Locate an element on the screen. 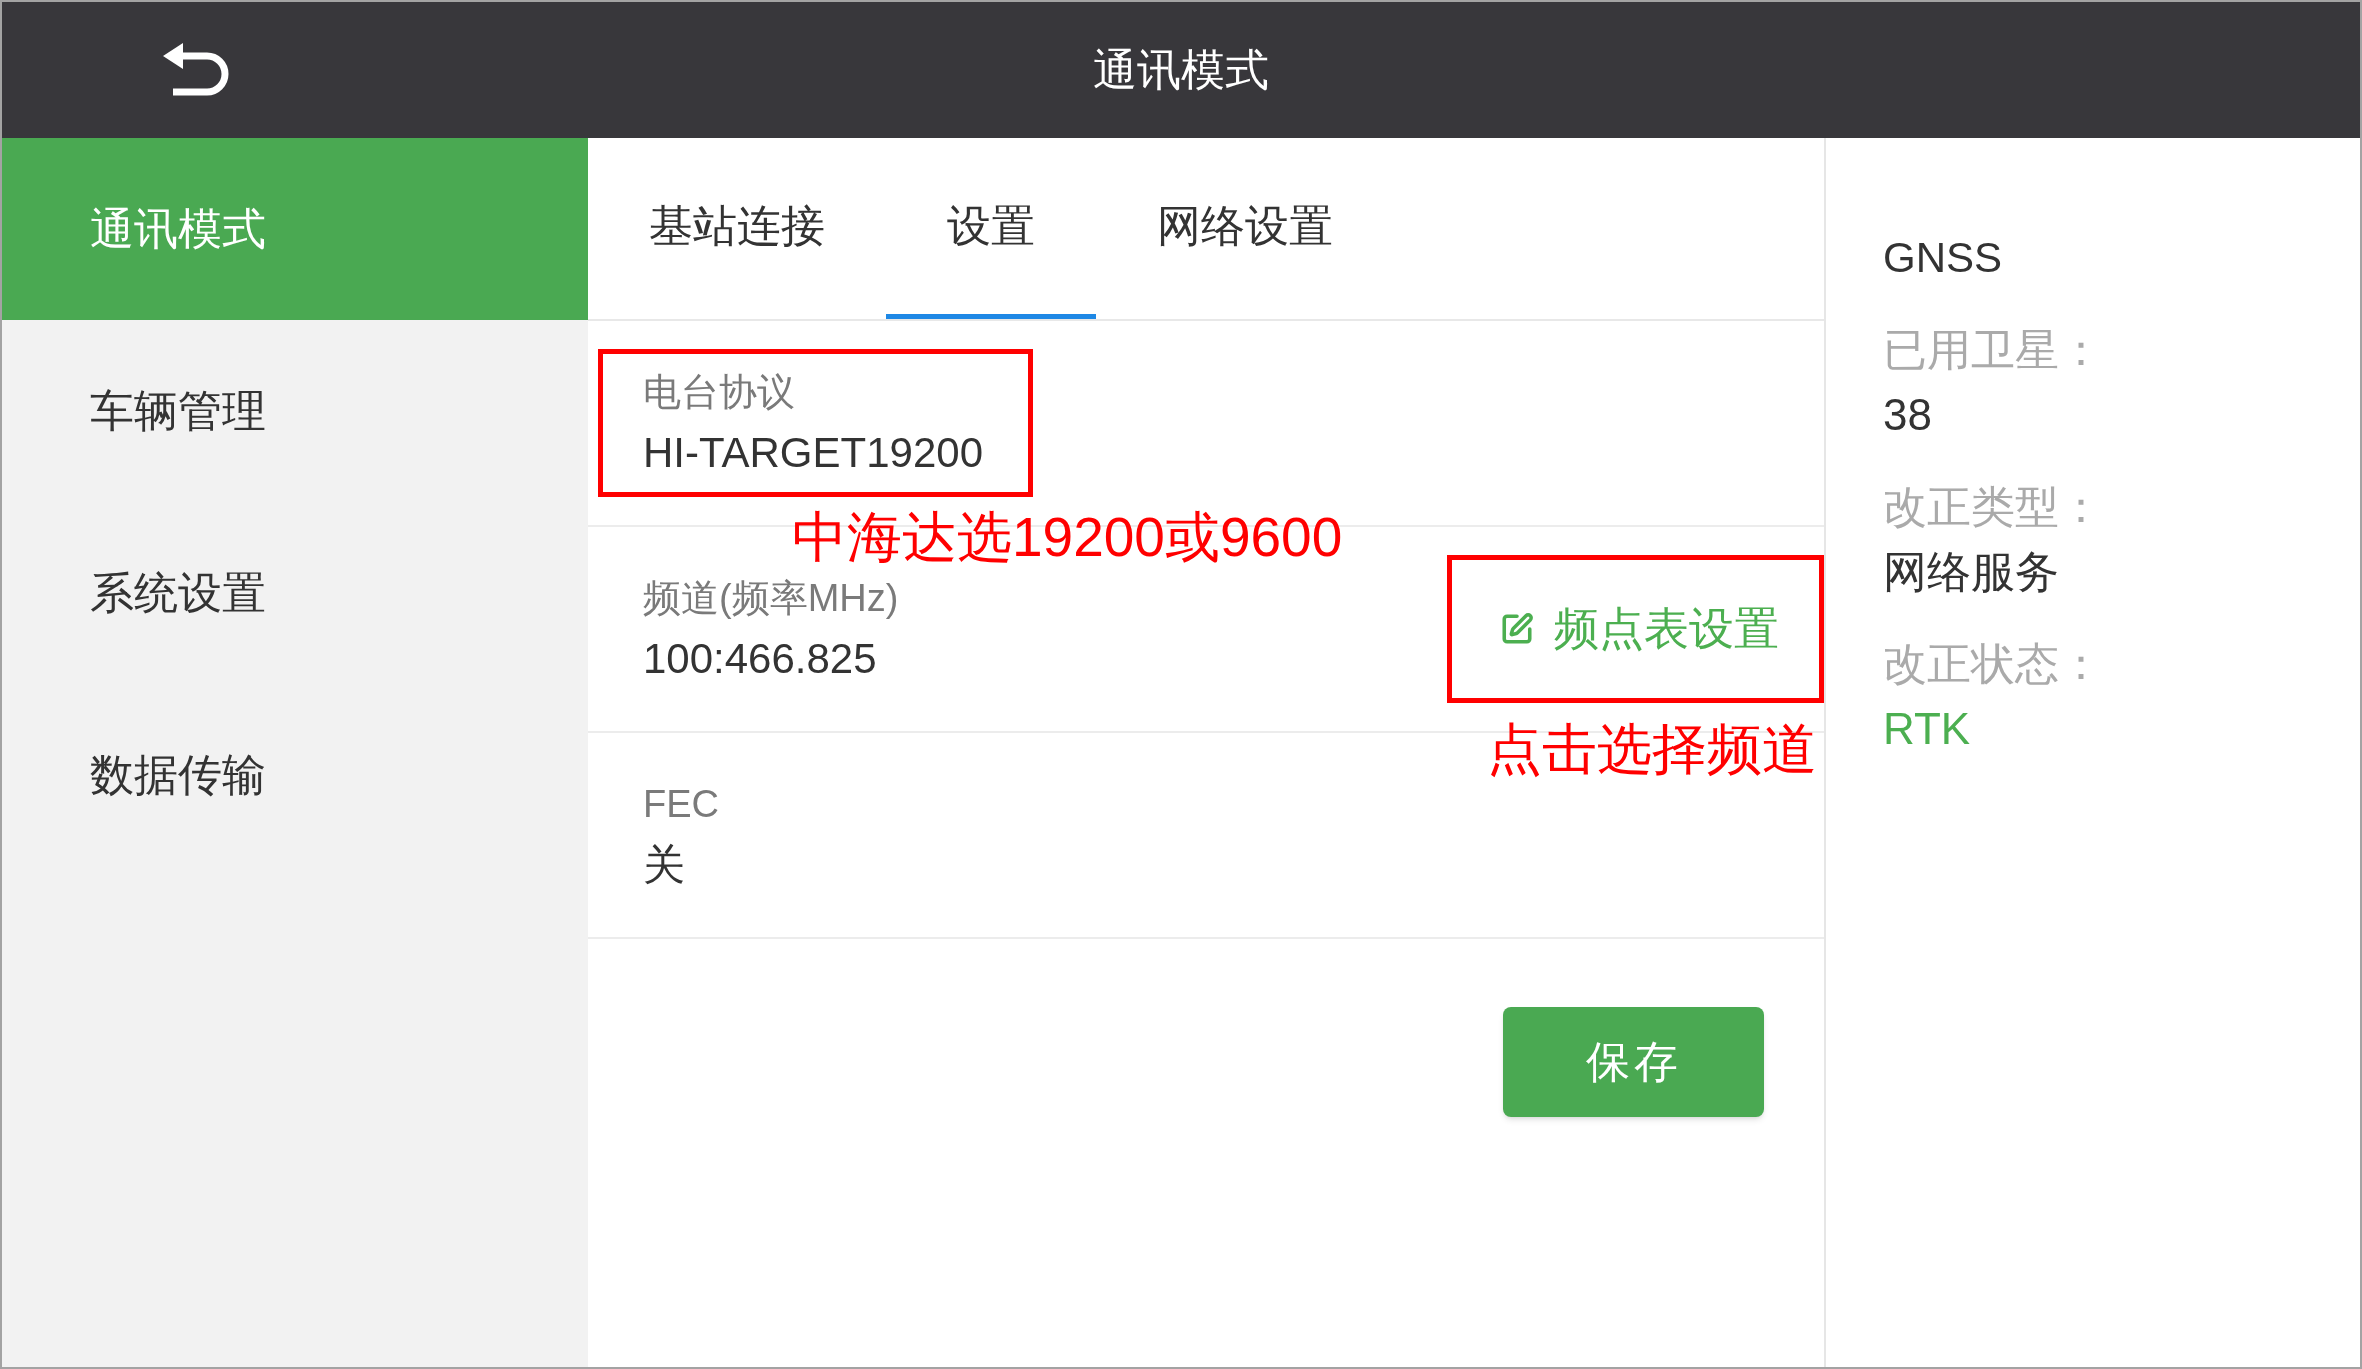 The height and width of the screenshot is (1369, 2362). edit-icon is located at coordinates (1517, 629).